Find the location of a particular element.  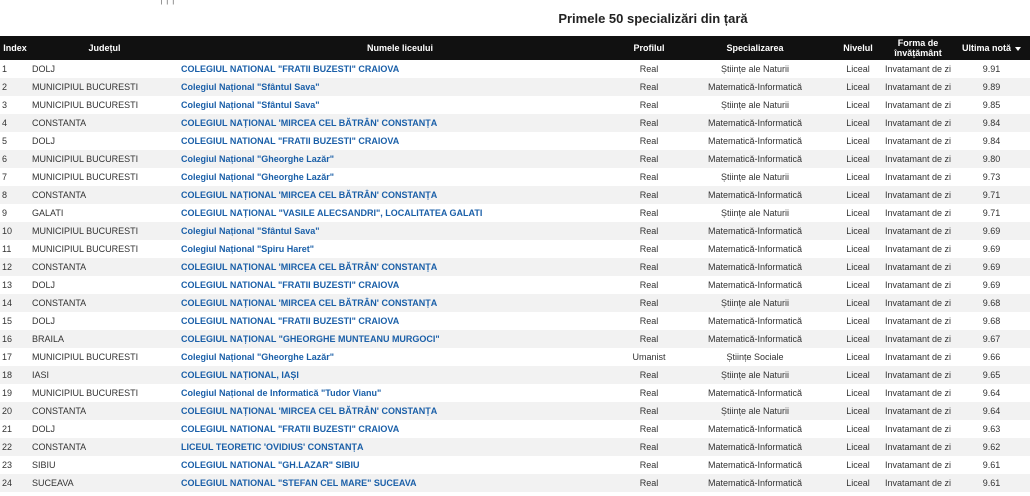

cell-judet: GALATI is located at coordinates (48, 213).